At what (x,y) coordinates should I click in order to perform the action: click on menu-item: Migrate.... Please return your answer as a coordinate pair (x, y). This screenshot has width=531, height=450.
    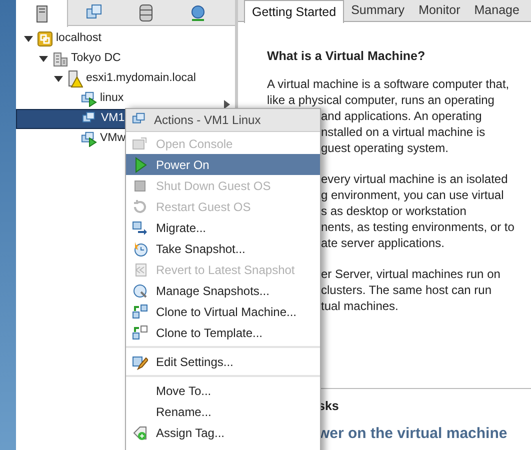
    Looking at the image, I should click on (223, 227).